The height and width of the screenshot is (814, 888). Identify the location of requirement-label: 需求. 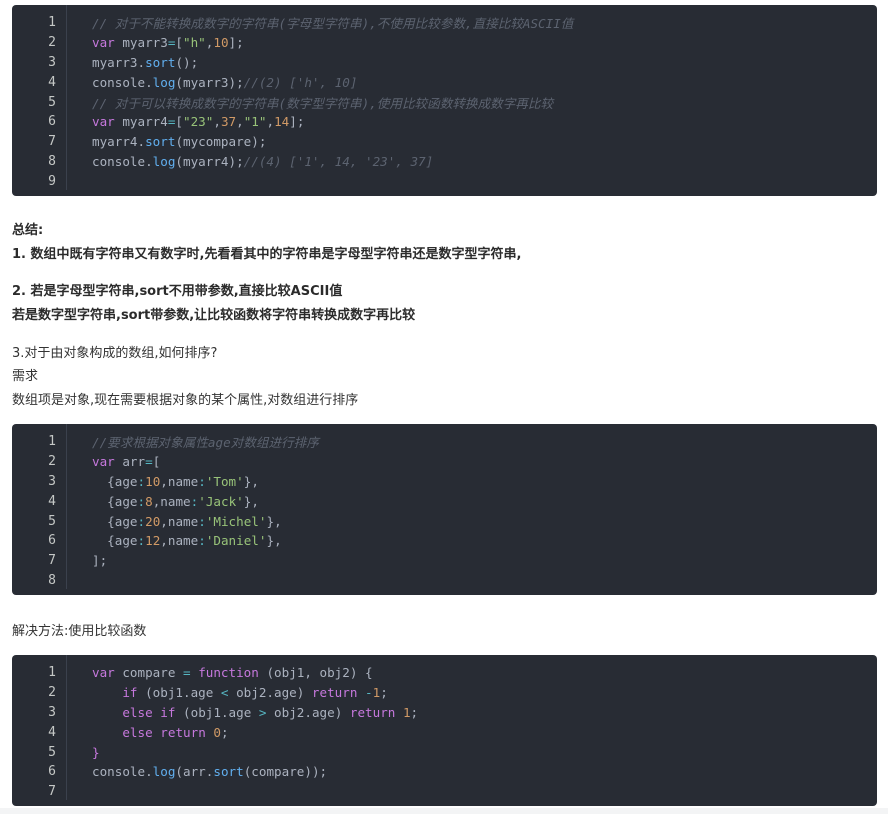
(25, 376).